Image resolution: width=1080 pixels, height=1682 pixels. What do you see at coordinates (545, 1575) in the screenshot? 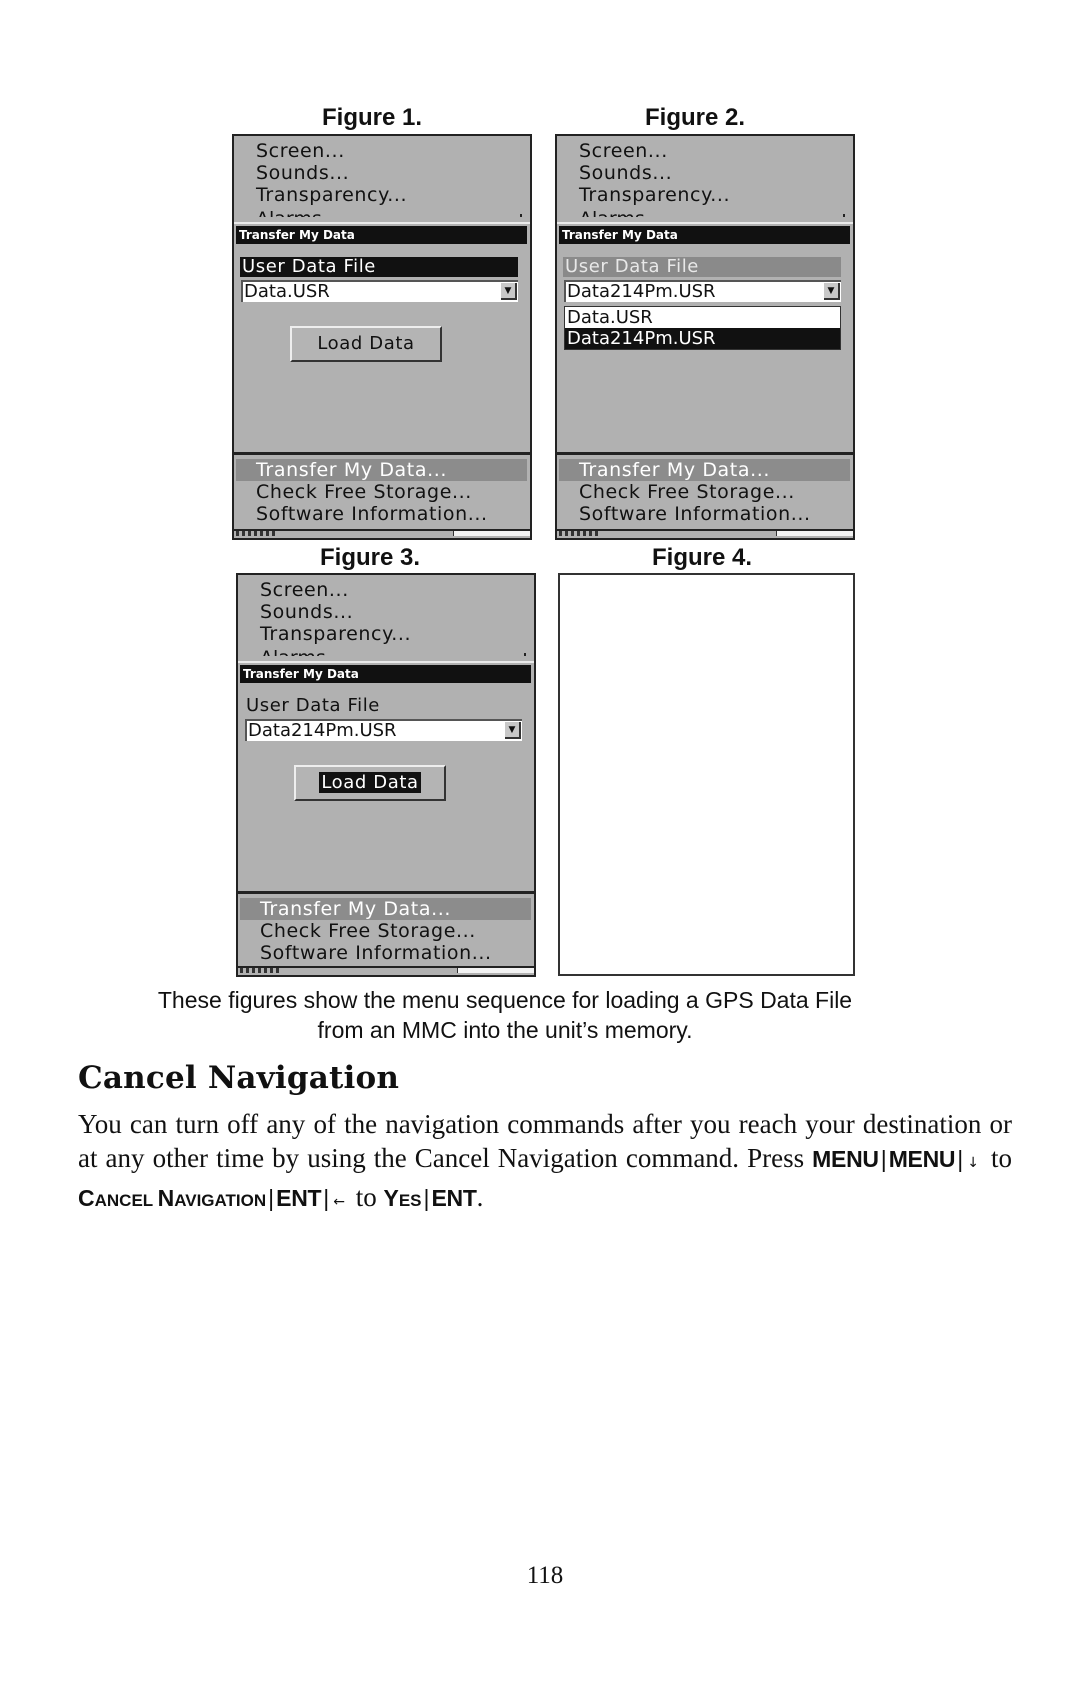
I see `page-number: 118` at bounding box center [545, 1575].